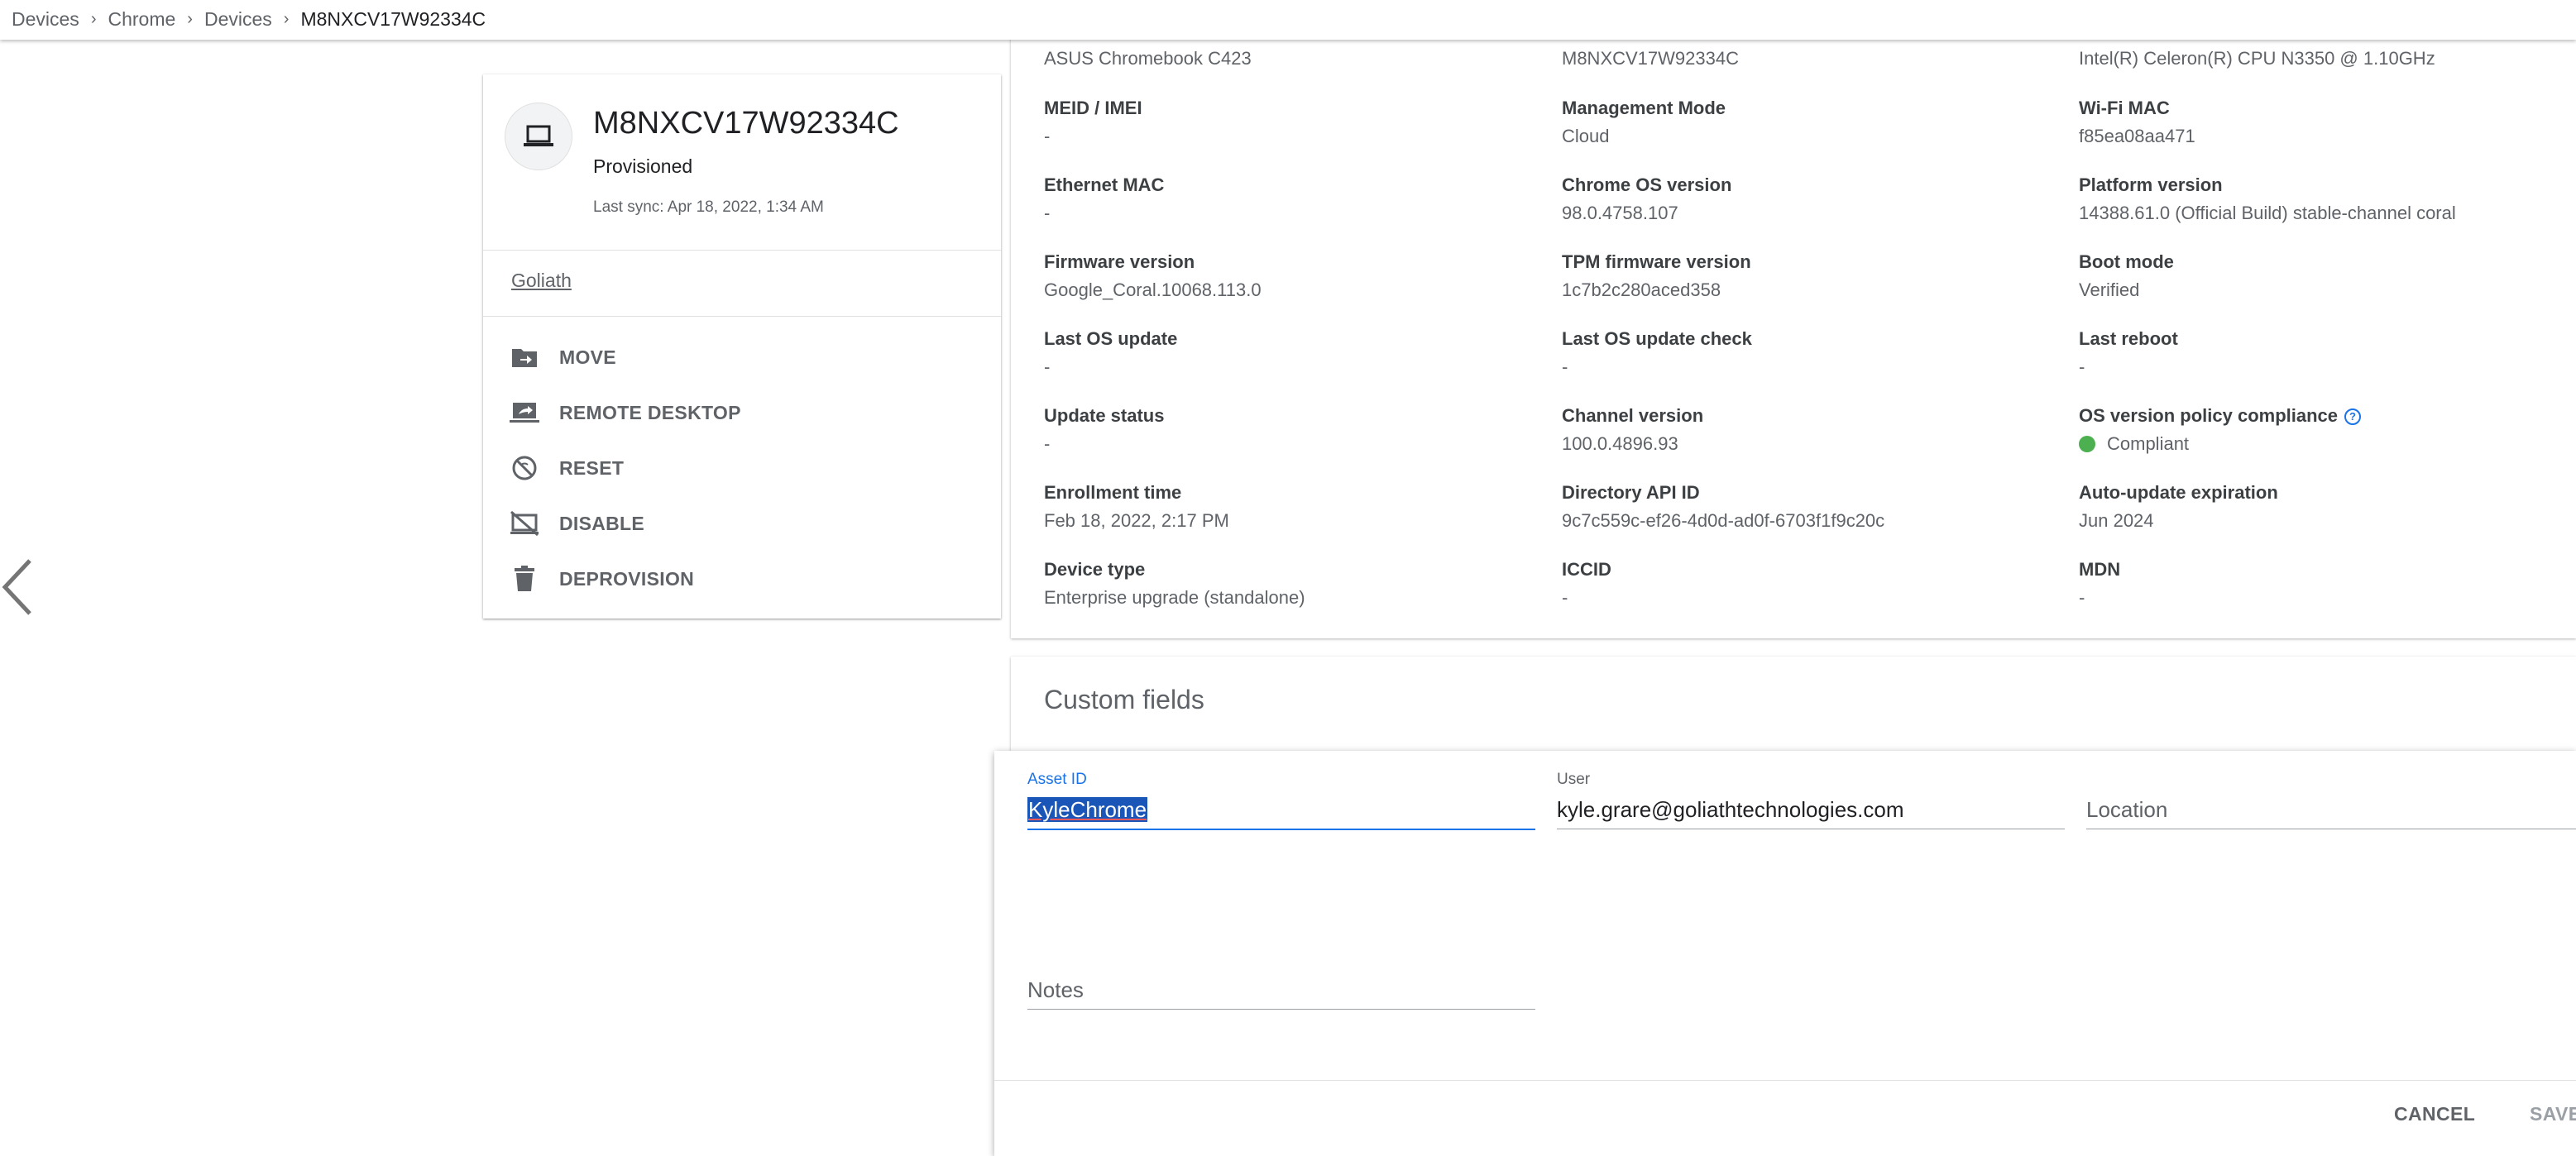  I want to click on reset-icon, so click(524, 468).